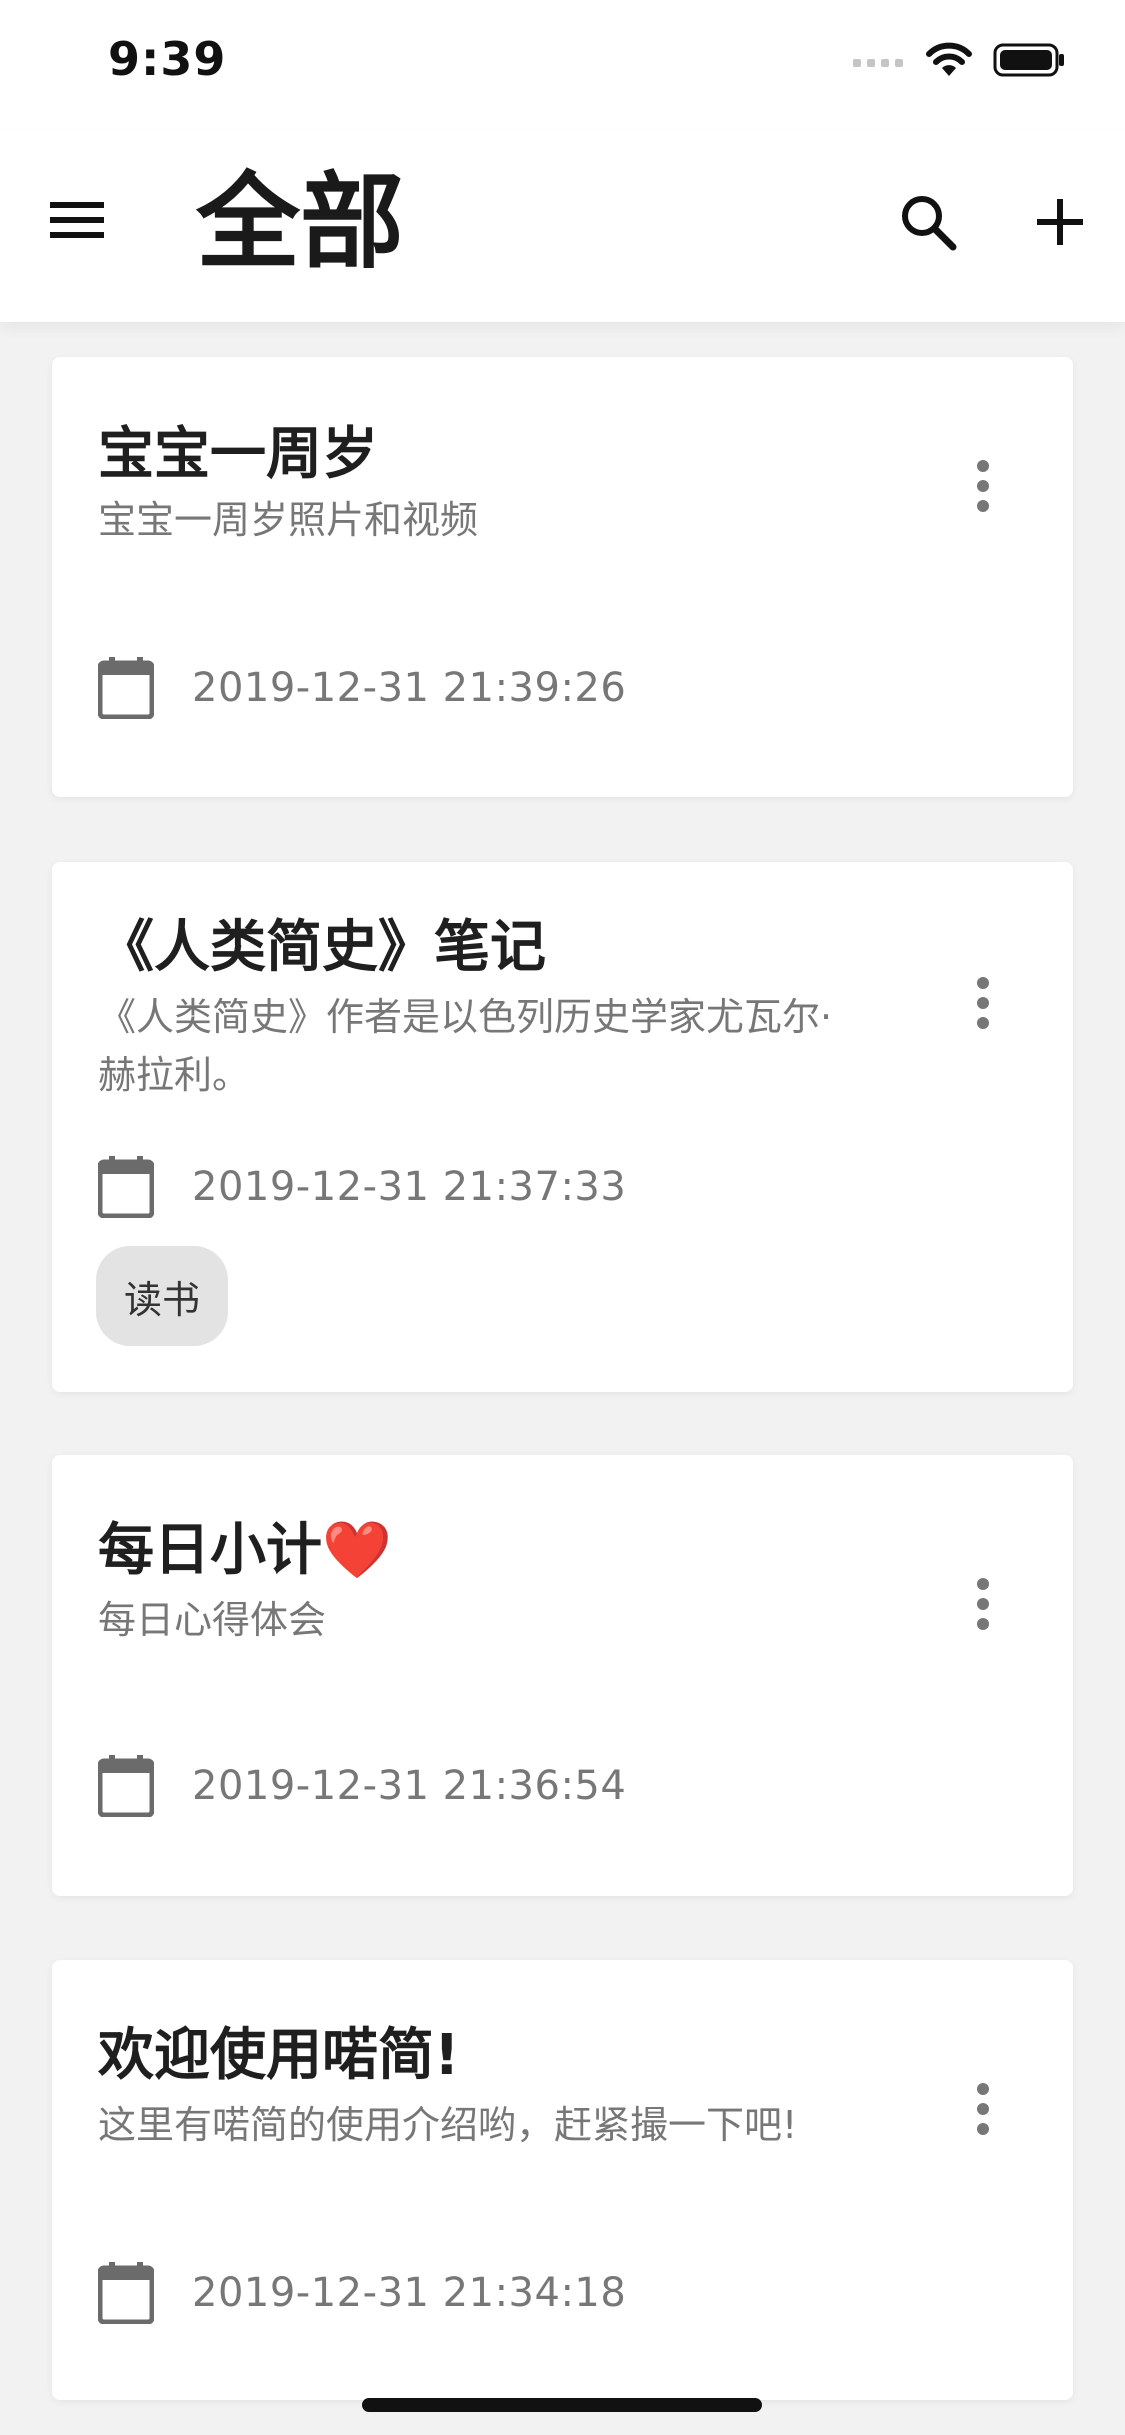  Describe the element at coordinates (562, 227) in the screenshot. I see `app-header: 全部` at that location.